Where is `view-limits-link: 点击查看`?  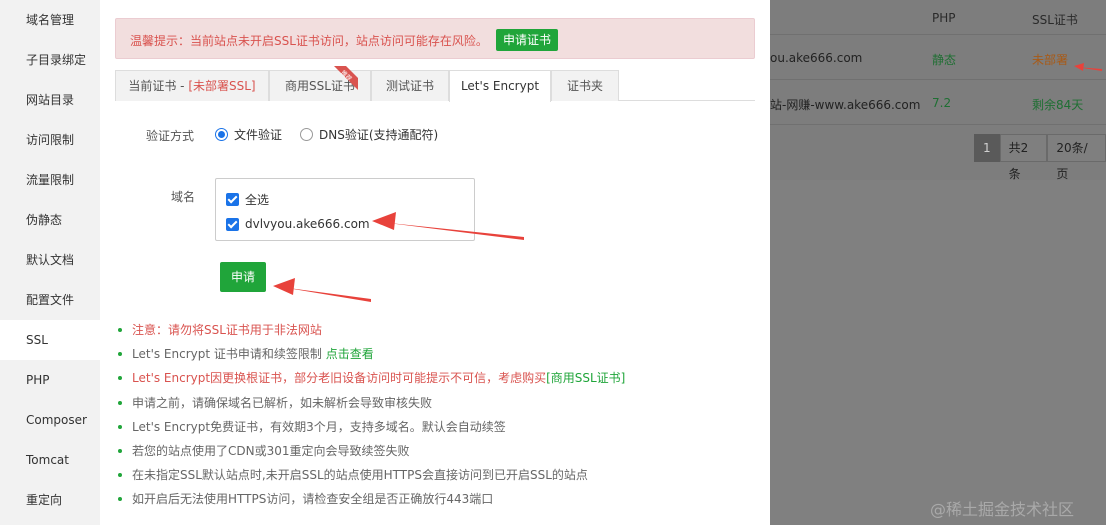
view-limits-link: 点击查看 is located at coordinates (350, 354).